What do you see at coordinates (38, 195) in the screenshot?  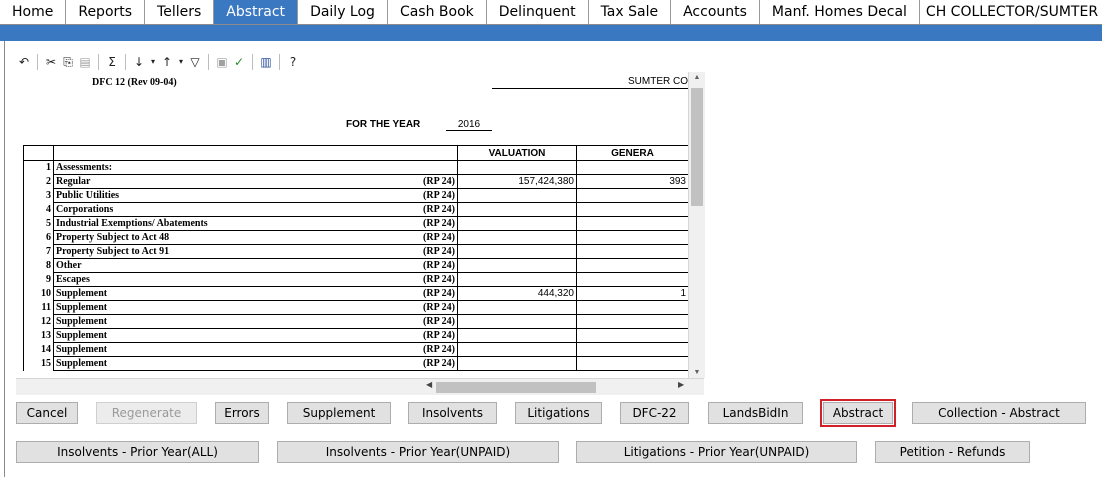 I see `row-number: 3` at bounding box center [38, 195].